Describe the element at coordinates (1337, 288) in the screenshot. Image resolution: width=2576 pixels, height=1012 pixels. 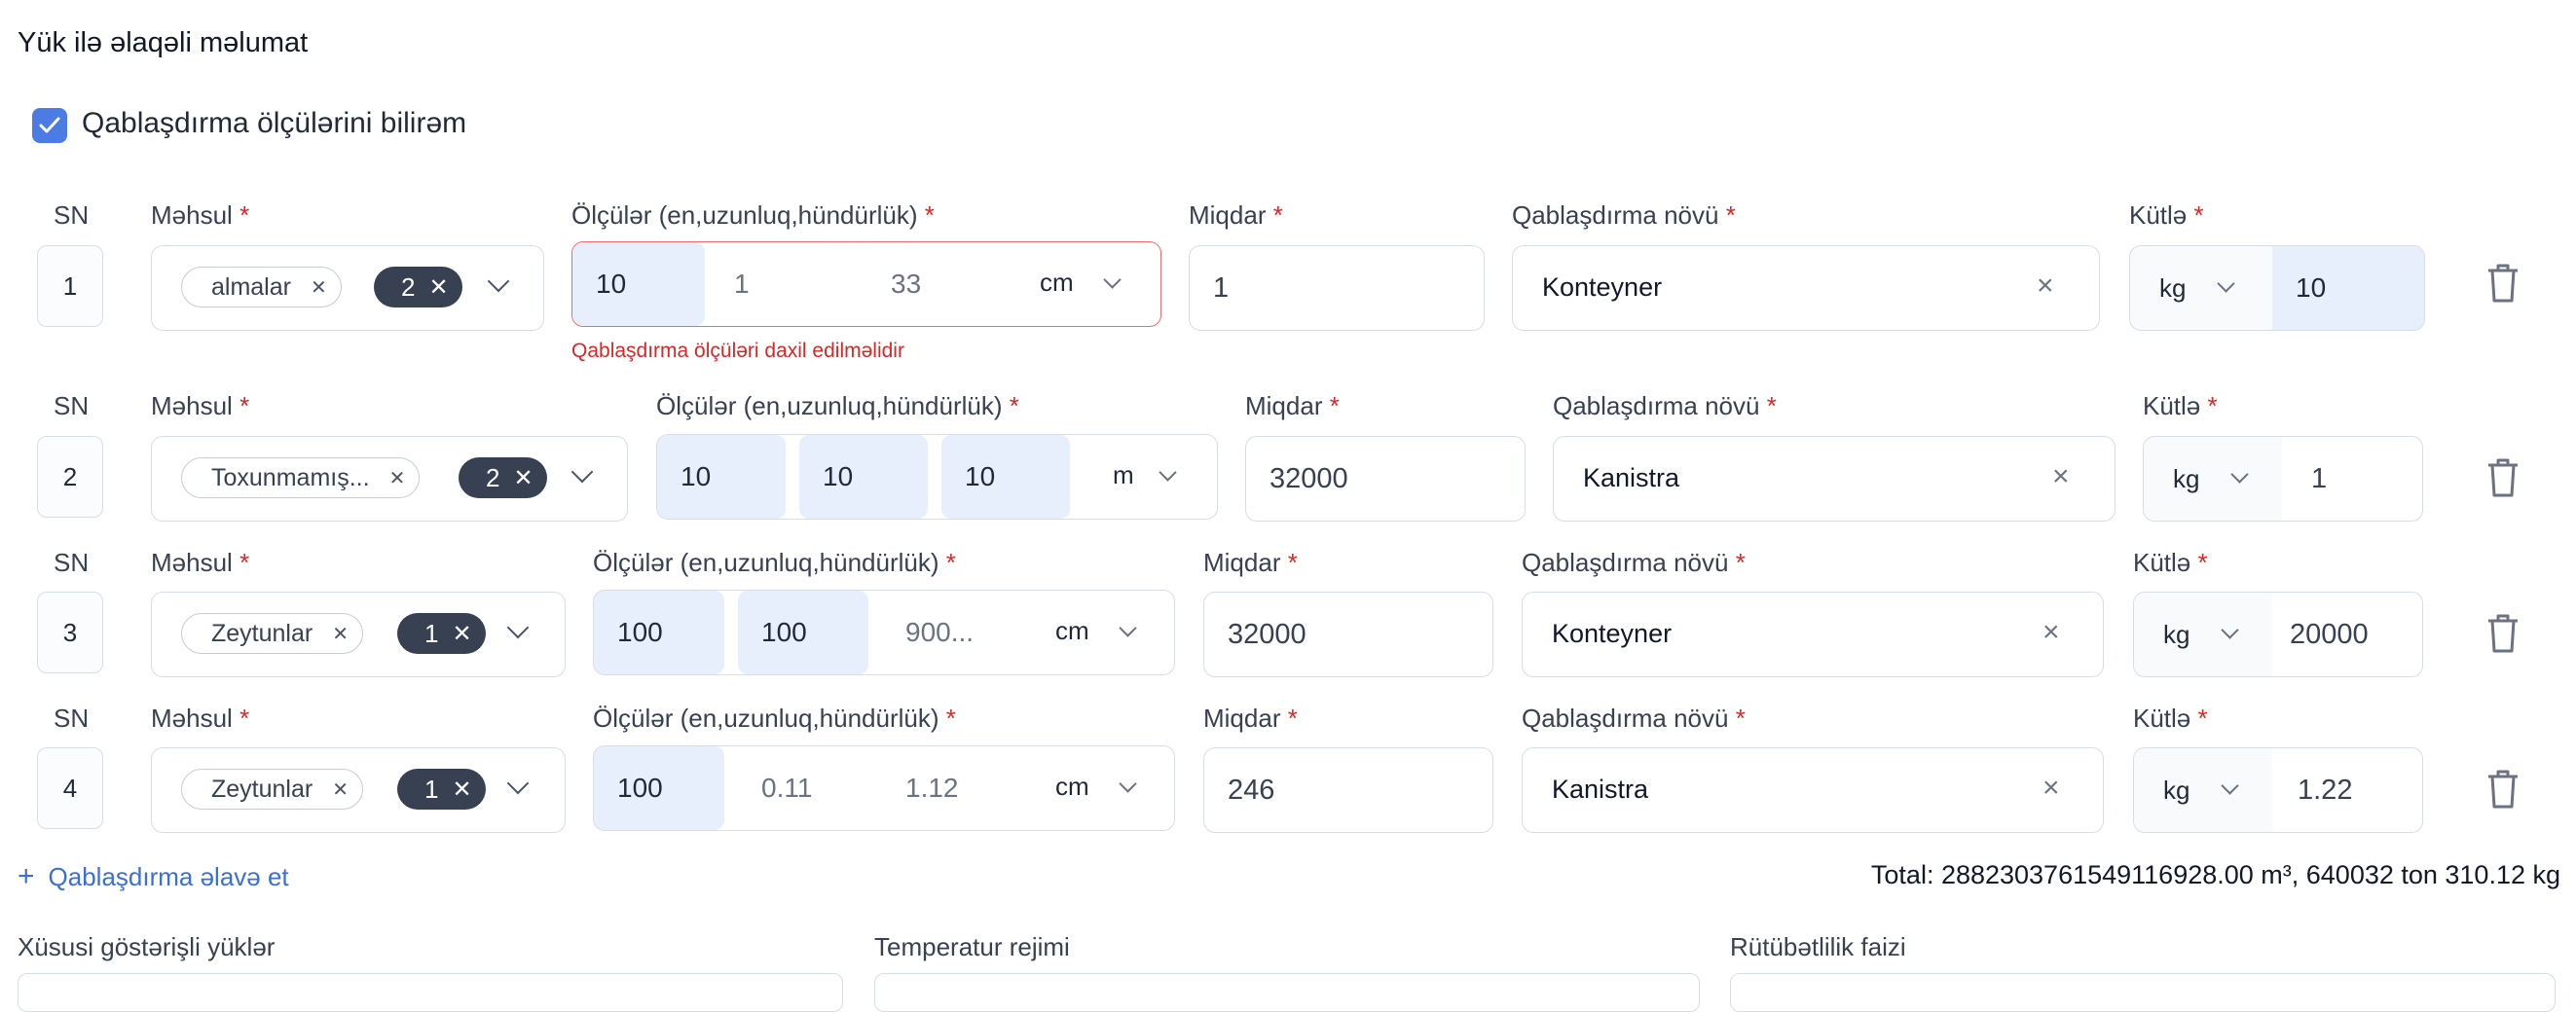
I see `quantity-input: 1` at that location.